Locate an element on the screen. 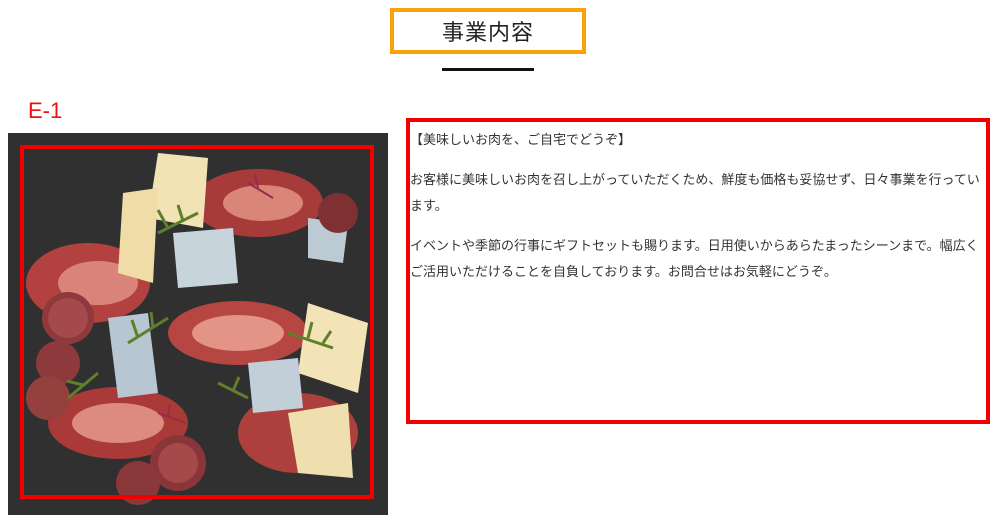  page-title: 事業内容 is located at coordinates (487, 33).